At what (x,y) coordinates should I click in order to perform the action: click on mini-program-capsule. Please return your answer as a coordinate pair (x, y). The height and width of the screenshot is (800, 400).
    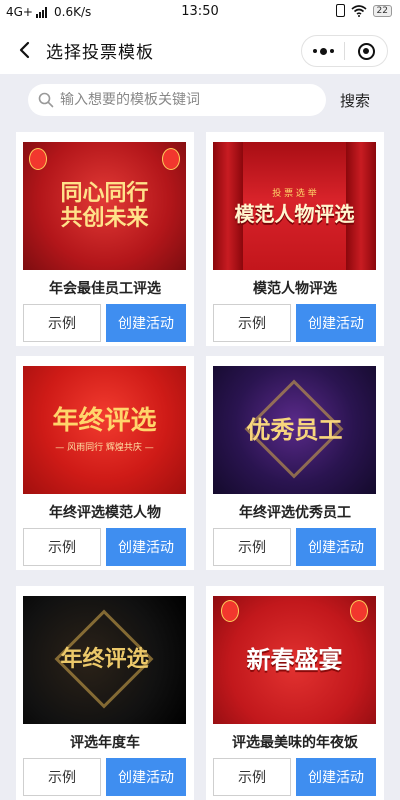
    Looking at the image, I should click on (344, 51).